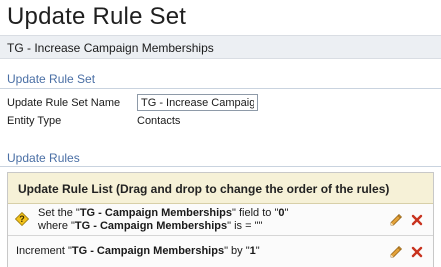 The width and height of the screenshot is (441, 267). Describe the element at coordinates (197, 102) in the screenshot. I see `rule-set-name-input` at that location.